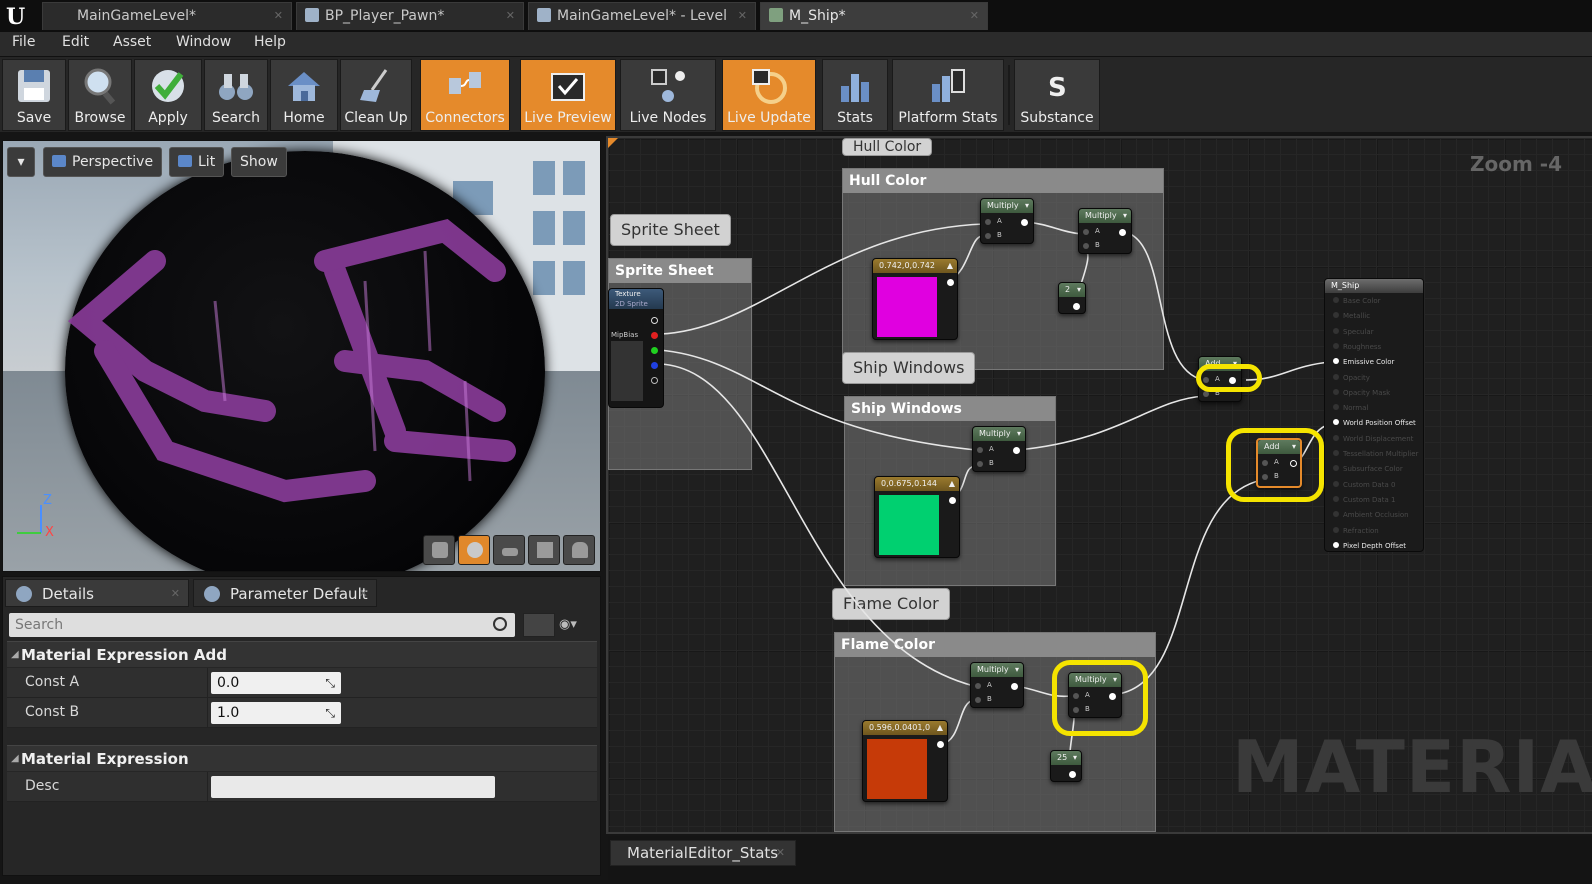 This screenshot has width=1592, height=884. I want to click on result-pin: Metallic, so click(1351, 316).